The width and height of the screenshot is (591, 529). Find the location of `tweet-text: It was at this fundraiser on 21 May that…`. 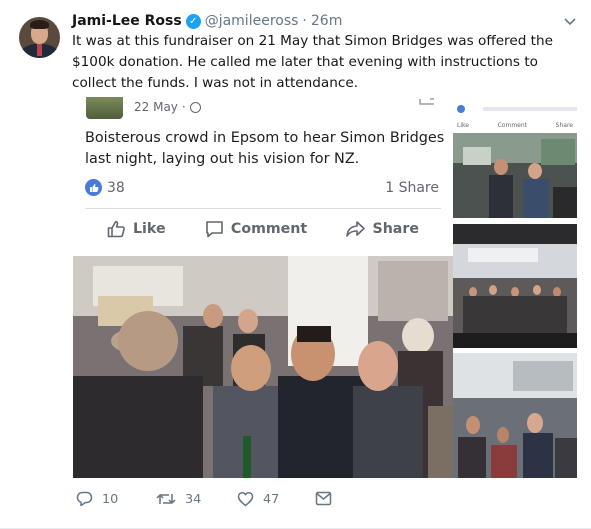

tweet-text: It was at this fundraiser on 21 May that… is located at coordinates (312, 62).